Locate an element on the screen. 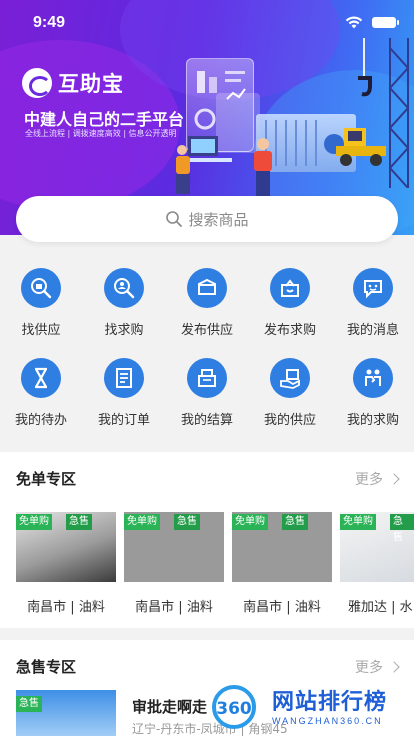 The image size is (414, 736). search-icon is located at coordinates (174, 219).